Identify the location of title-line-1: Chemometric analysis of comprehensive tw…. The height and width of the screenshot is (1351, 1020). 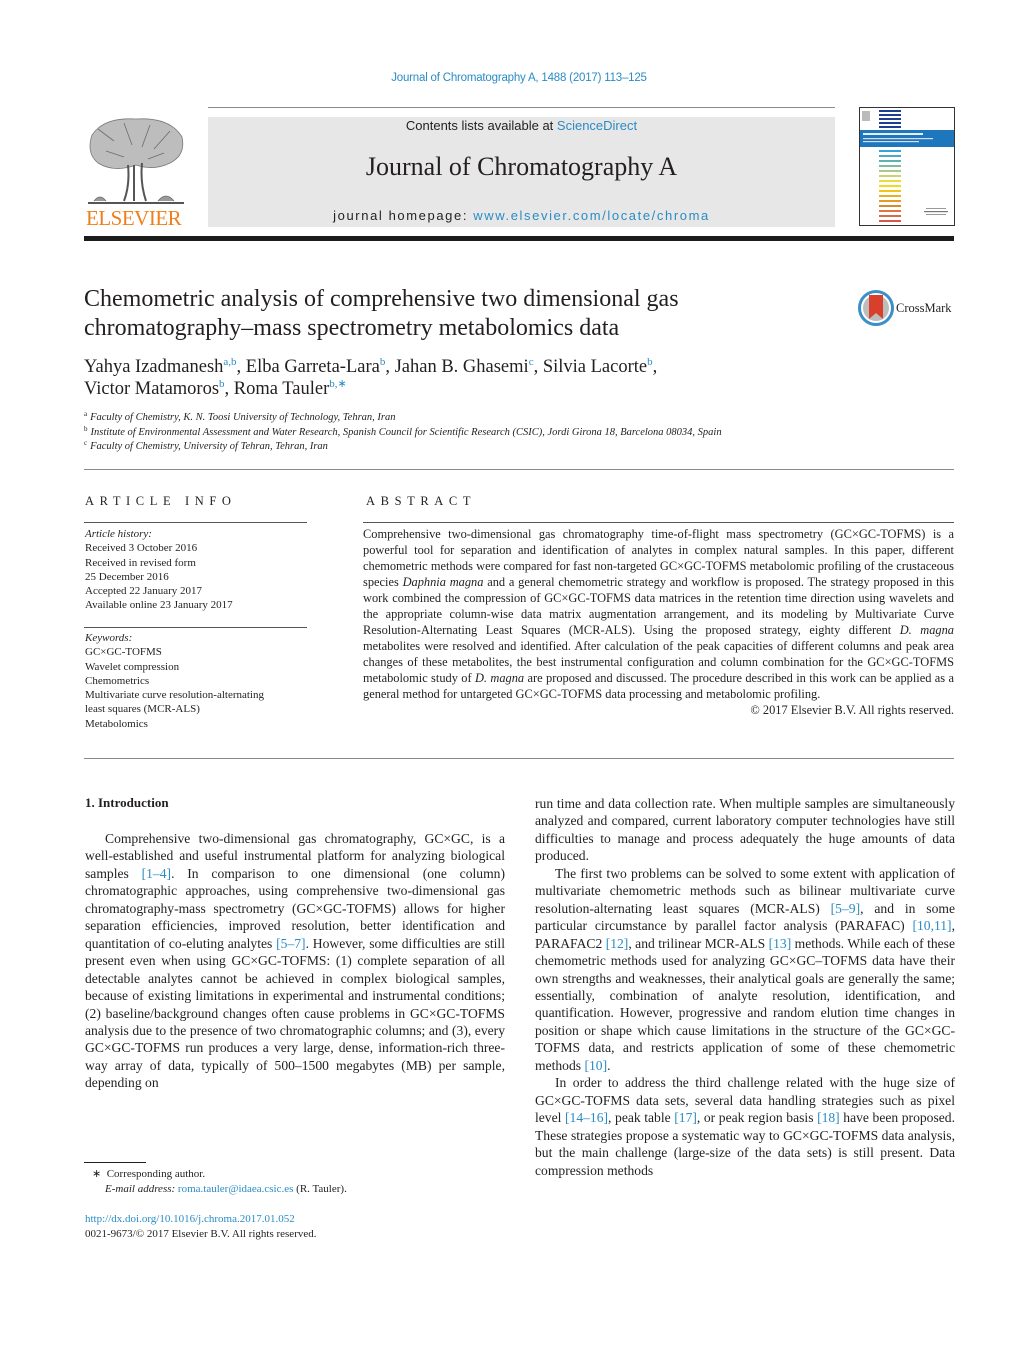
(381, 299).